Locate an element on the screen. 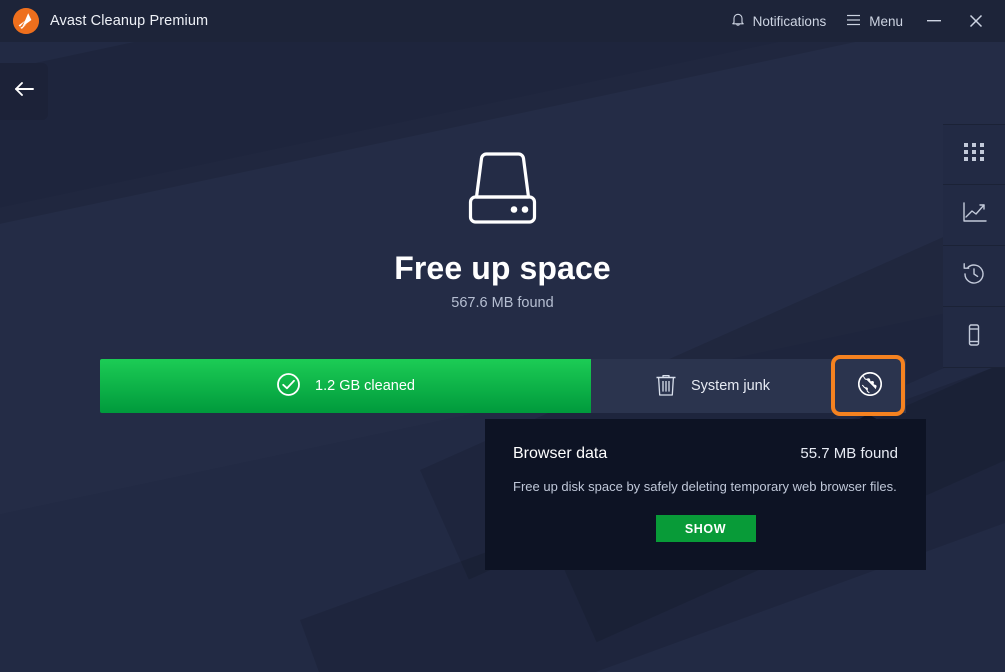 This screenshot has height=672, width=1005. notifications-button: Notifications is located at coordinates (779, 21).